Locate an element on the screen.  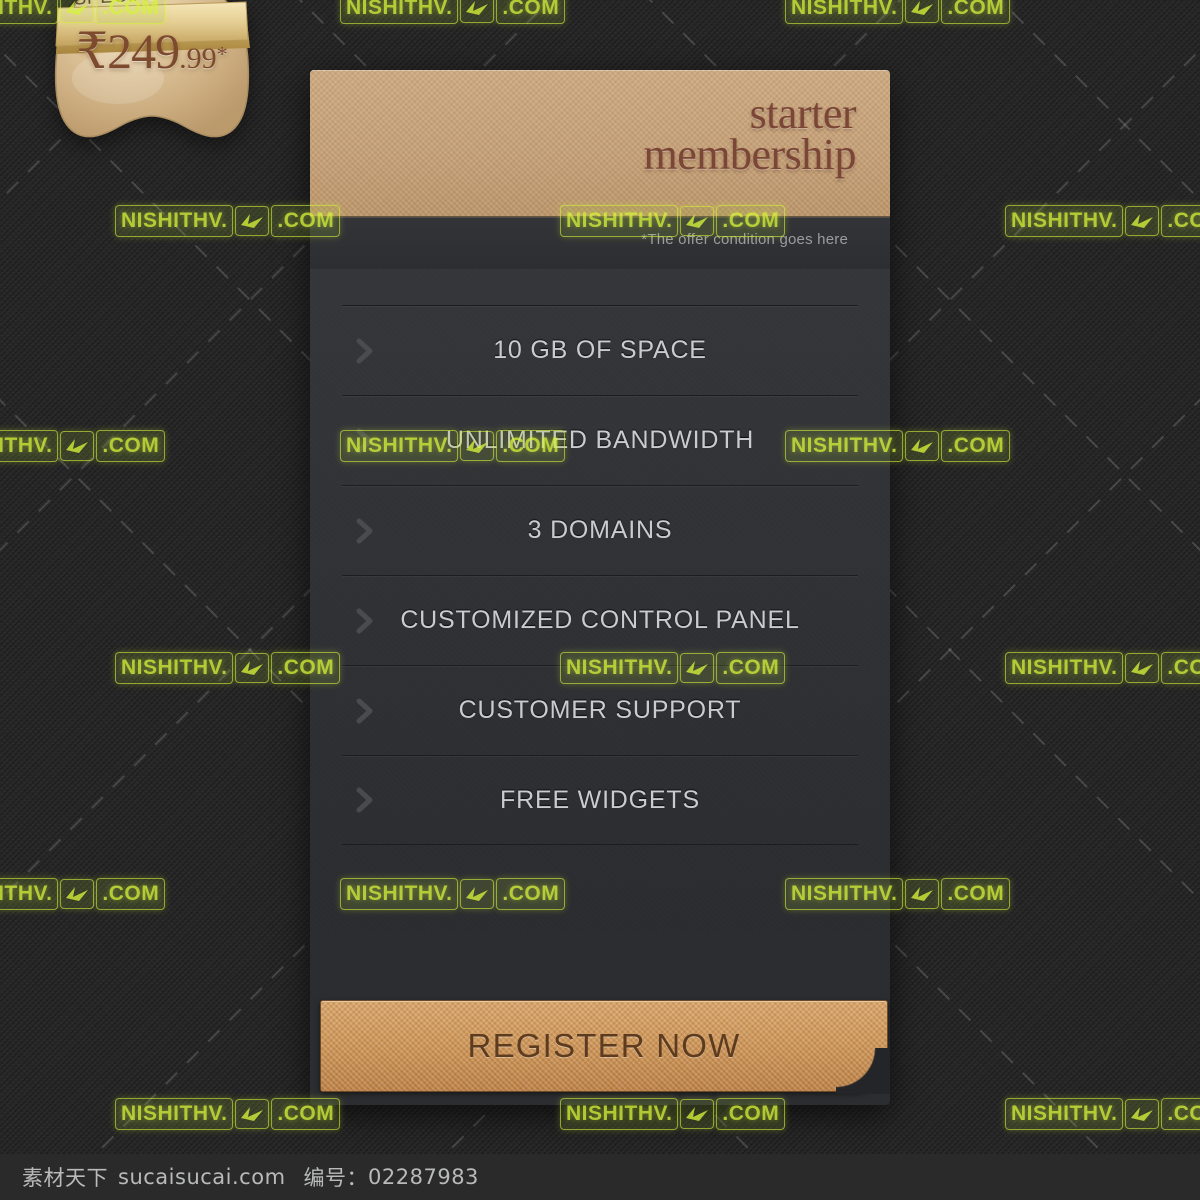
feature-row: 3 DOMAINS is located at coordinates (600, 530).